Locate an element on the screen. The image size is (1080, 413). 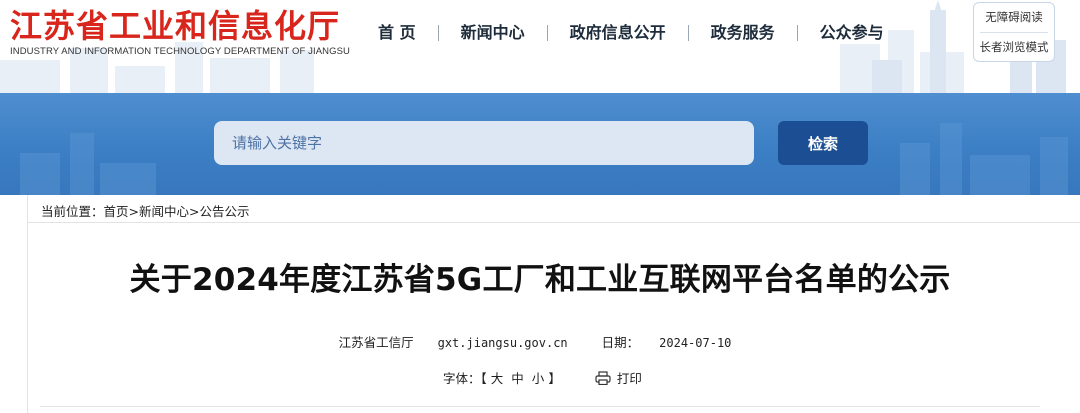
print-label: 打印 is located at coordinates (629, 378).